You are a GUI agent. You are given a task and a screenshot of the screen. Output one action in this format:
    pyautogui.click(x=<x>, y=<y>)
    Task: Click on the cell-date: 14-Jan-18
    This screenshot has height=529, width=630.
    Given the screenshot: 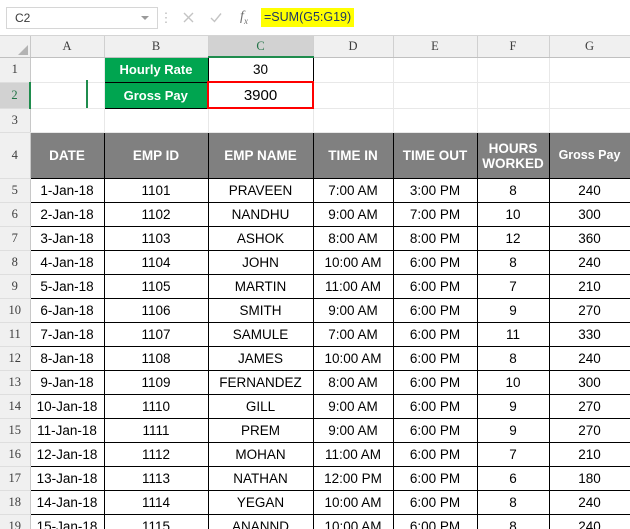 What is the action you would take?
    pyautogui.click(x=67, y=502)
    